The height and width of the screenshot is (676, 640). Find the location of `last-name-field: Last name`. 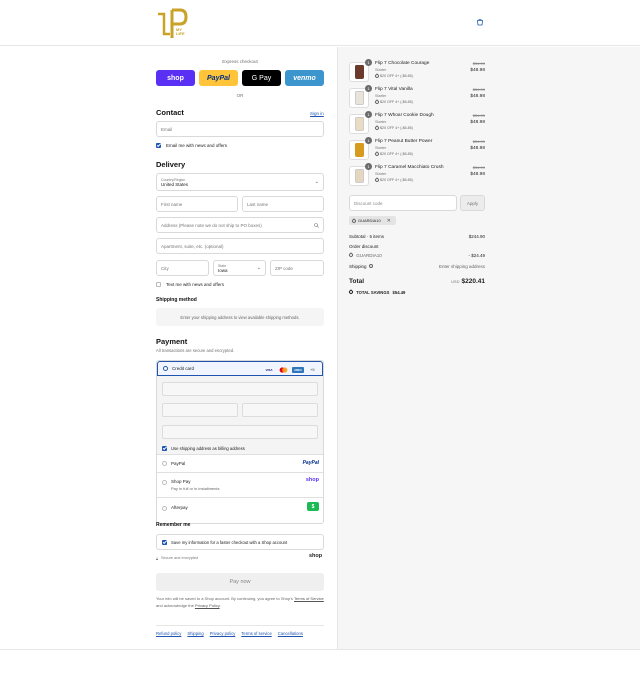

last-name-field: Last name is located at coordinates (283, 204).